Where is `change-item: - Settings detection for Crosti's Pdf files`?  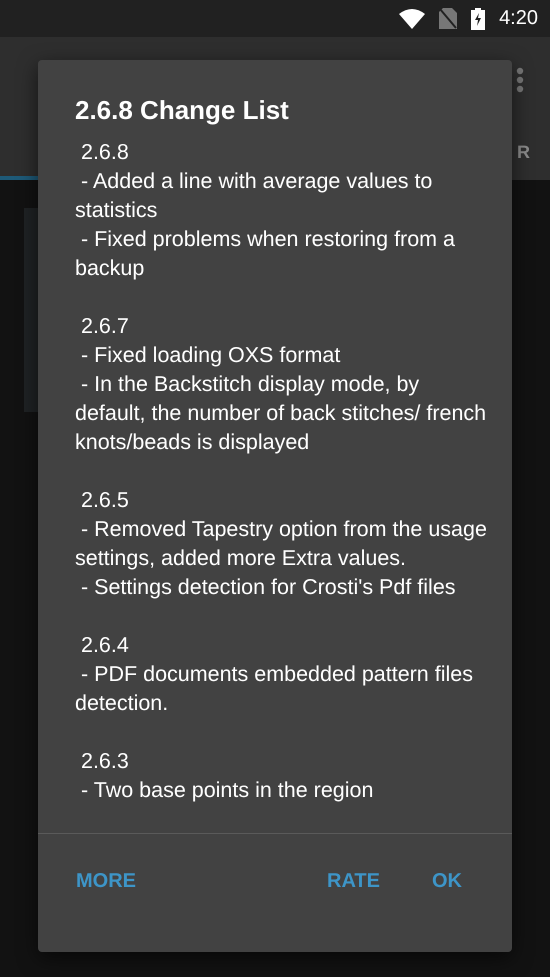
change-item: - Settings detection for Crosti's Pdf files is located at coordinates (268, 587).